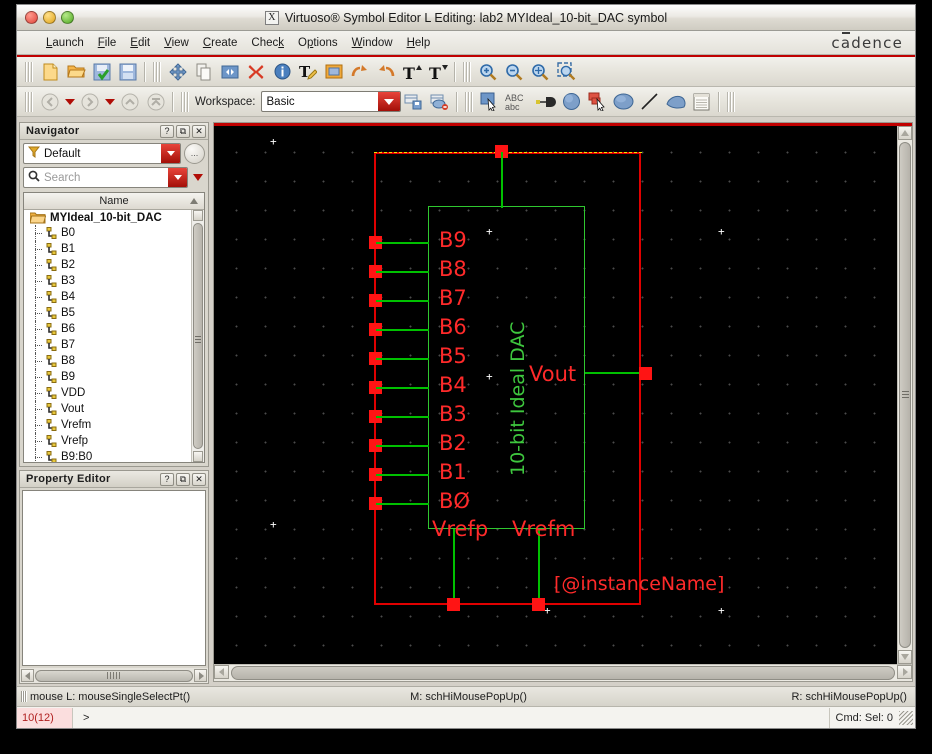  What do you see at coordinates (538, 604) in the screenshot?
I see `pin-vrefm` at bounding box center [538, 604].